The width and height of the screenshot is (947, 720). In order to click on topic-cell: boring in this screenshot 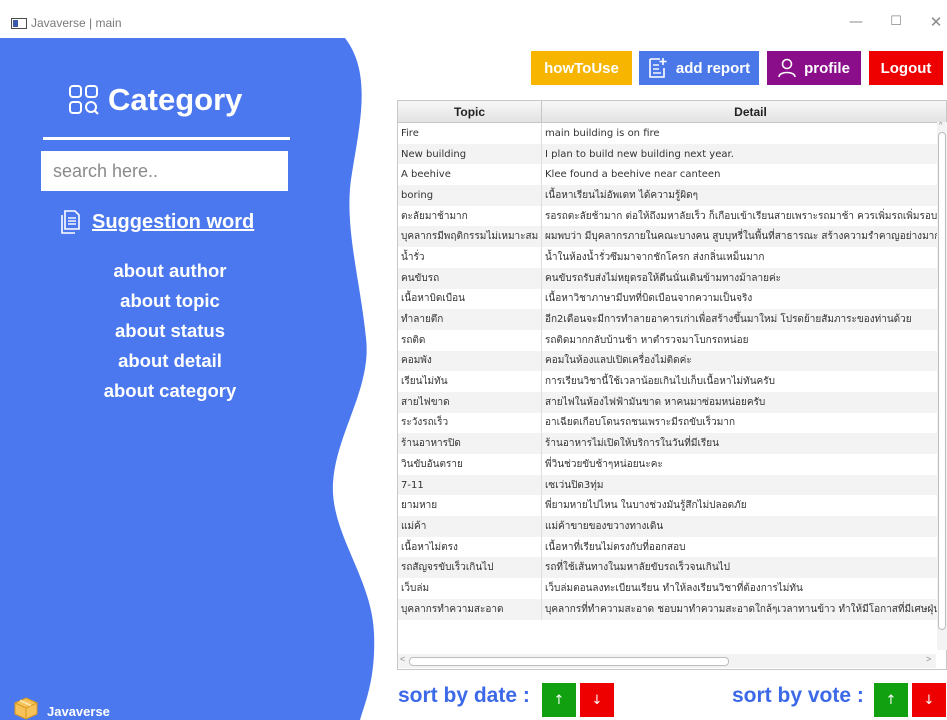, I will do `click(470, 195)`.